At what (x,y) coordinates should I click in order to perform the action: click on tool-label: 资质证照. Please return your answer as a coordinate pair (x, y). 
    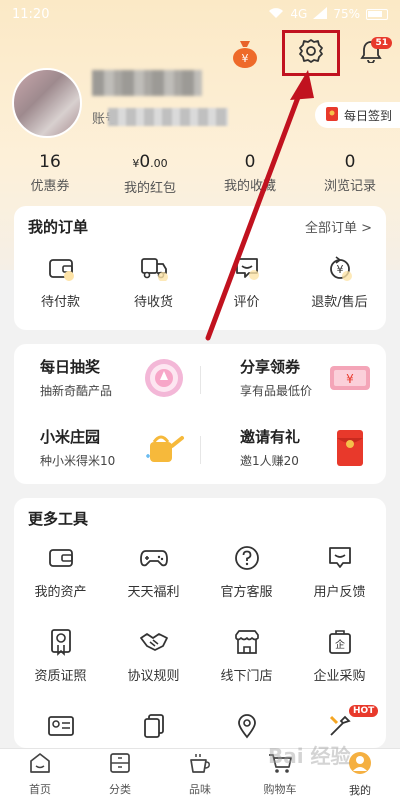
    Looking at the image, I should click on (60, 676).